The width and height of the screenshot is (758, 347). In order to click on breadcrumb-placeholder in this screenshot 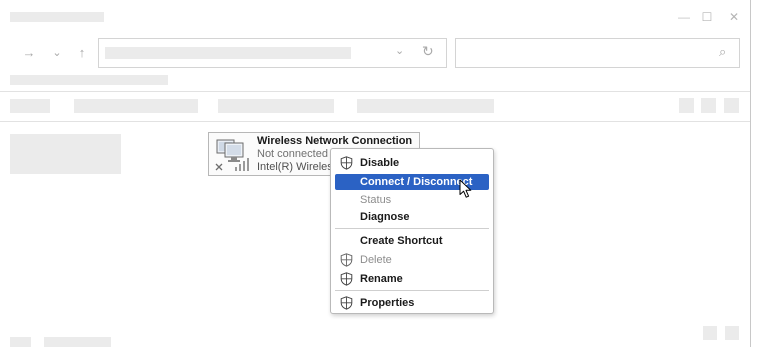, I will do `click(89, 80)`.